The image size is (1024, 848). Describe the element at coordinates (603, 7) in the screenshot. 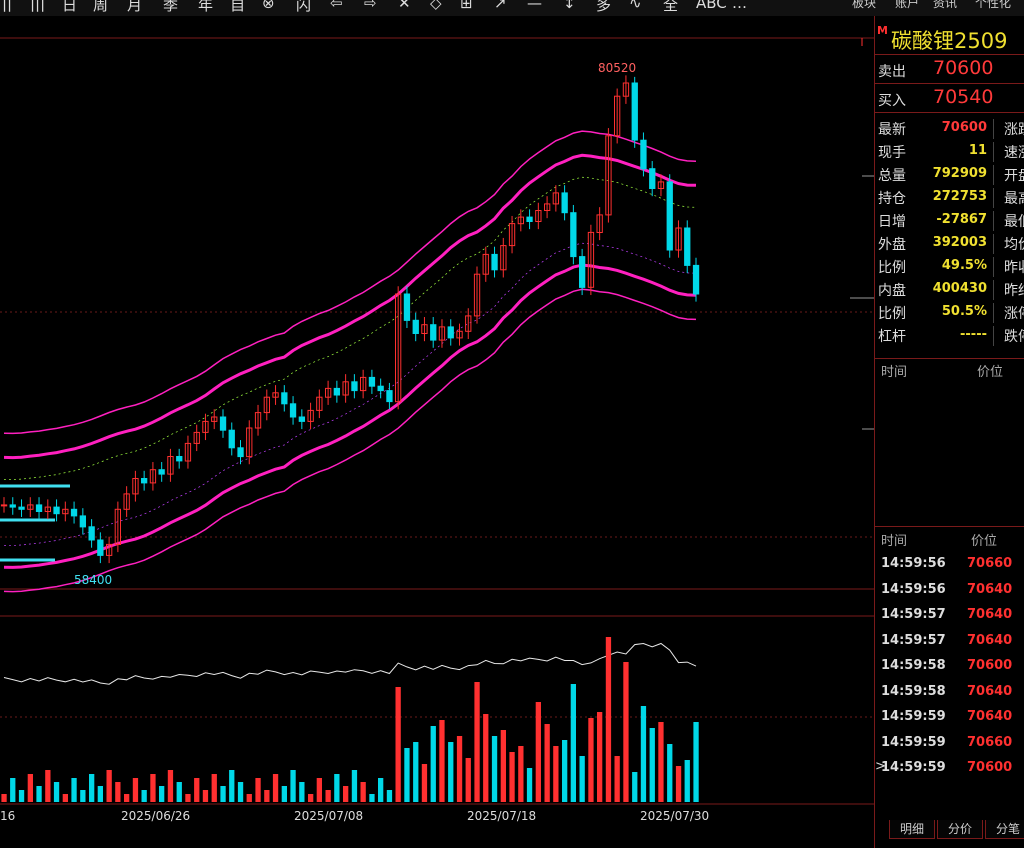

I see `toolbar-button: 多` at that location.